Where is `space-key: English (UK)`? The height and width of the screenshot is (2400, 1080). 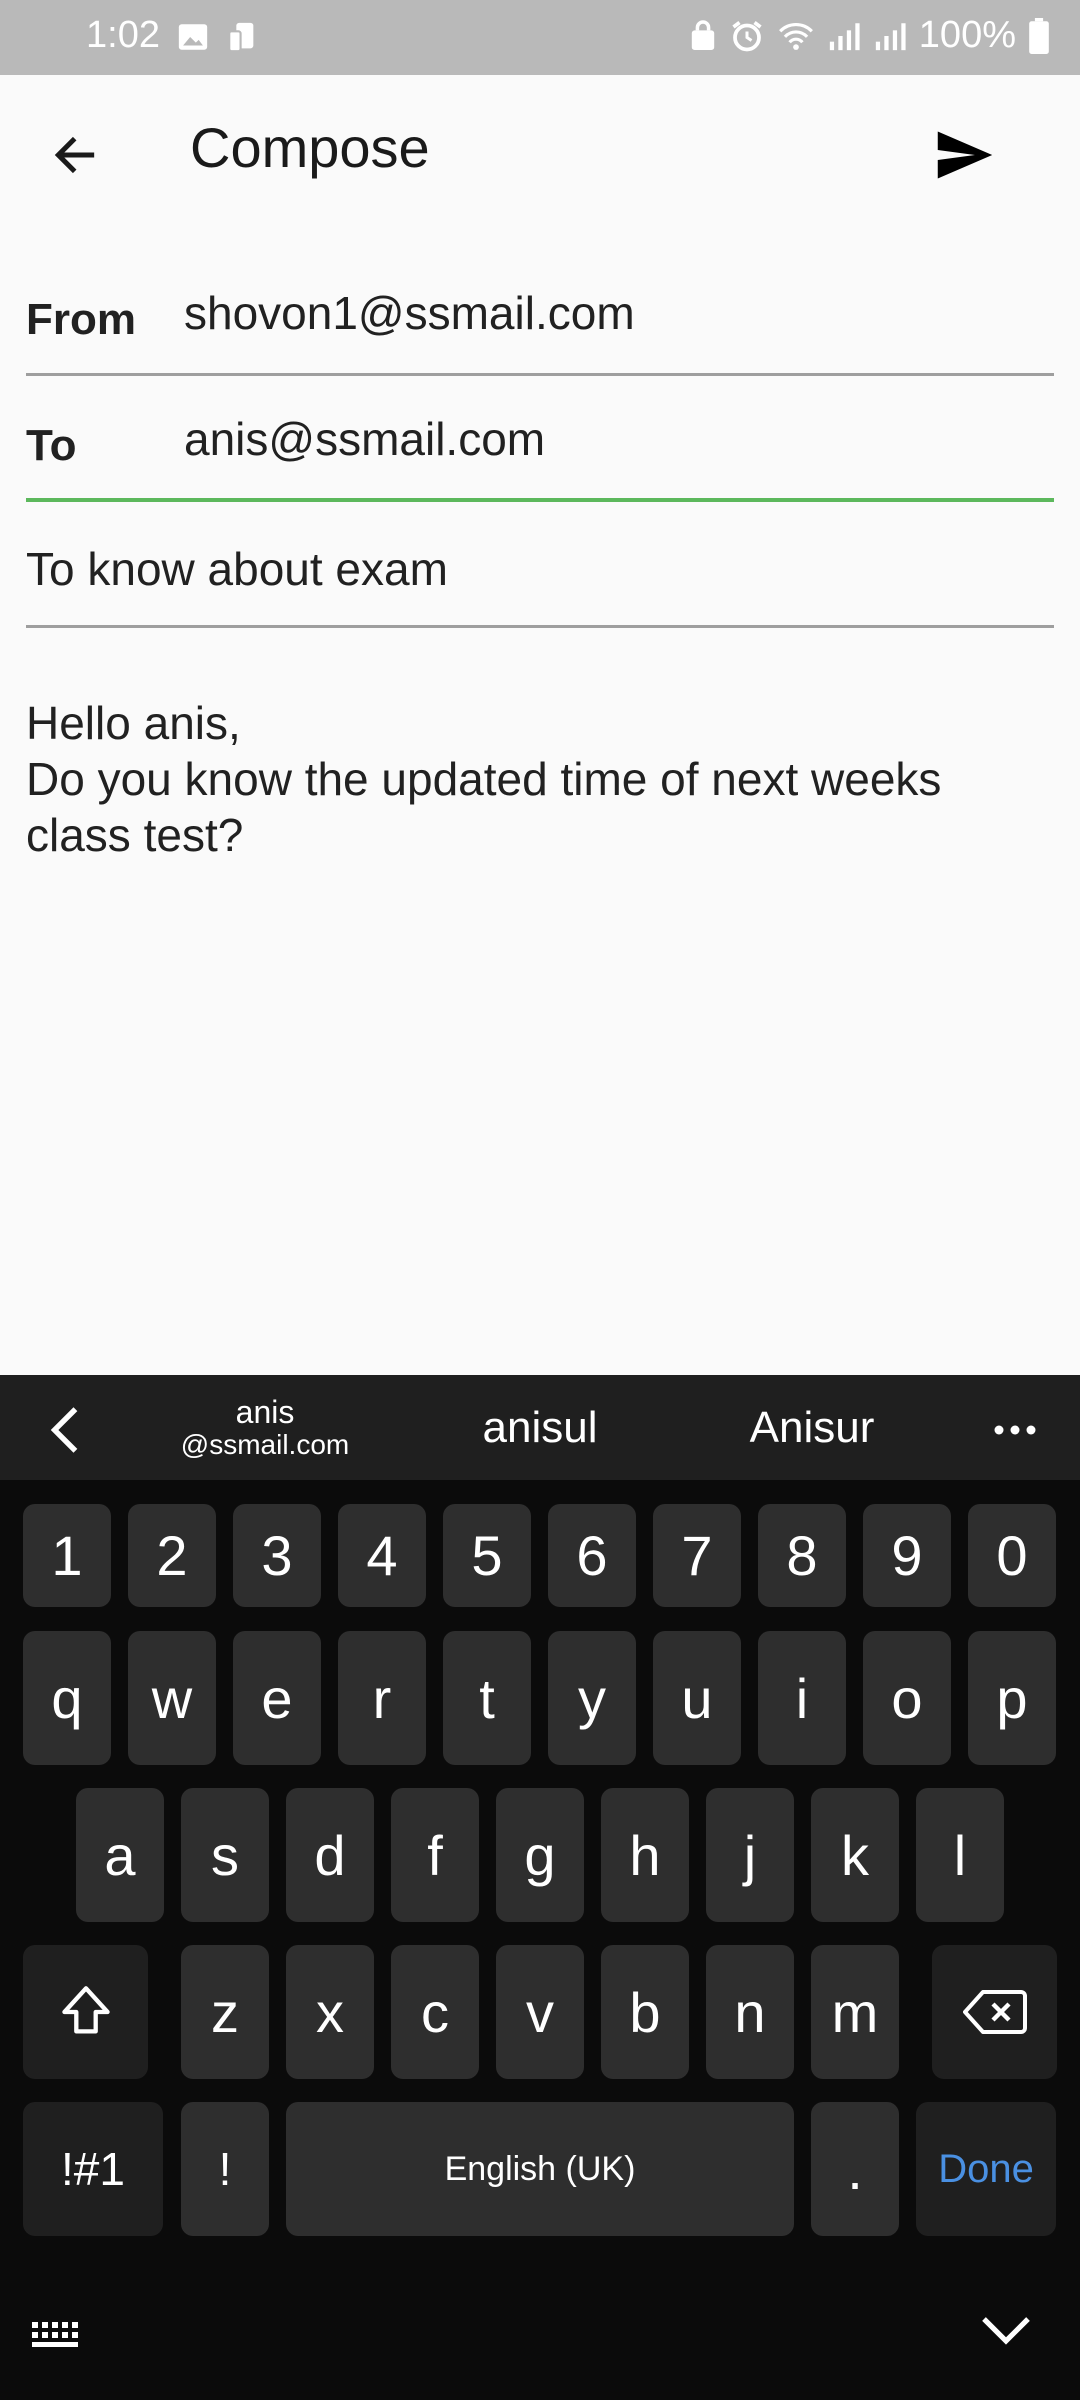 space-key: English (UK) is located at coordinates (540, 2169).